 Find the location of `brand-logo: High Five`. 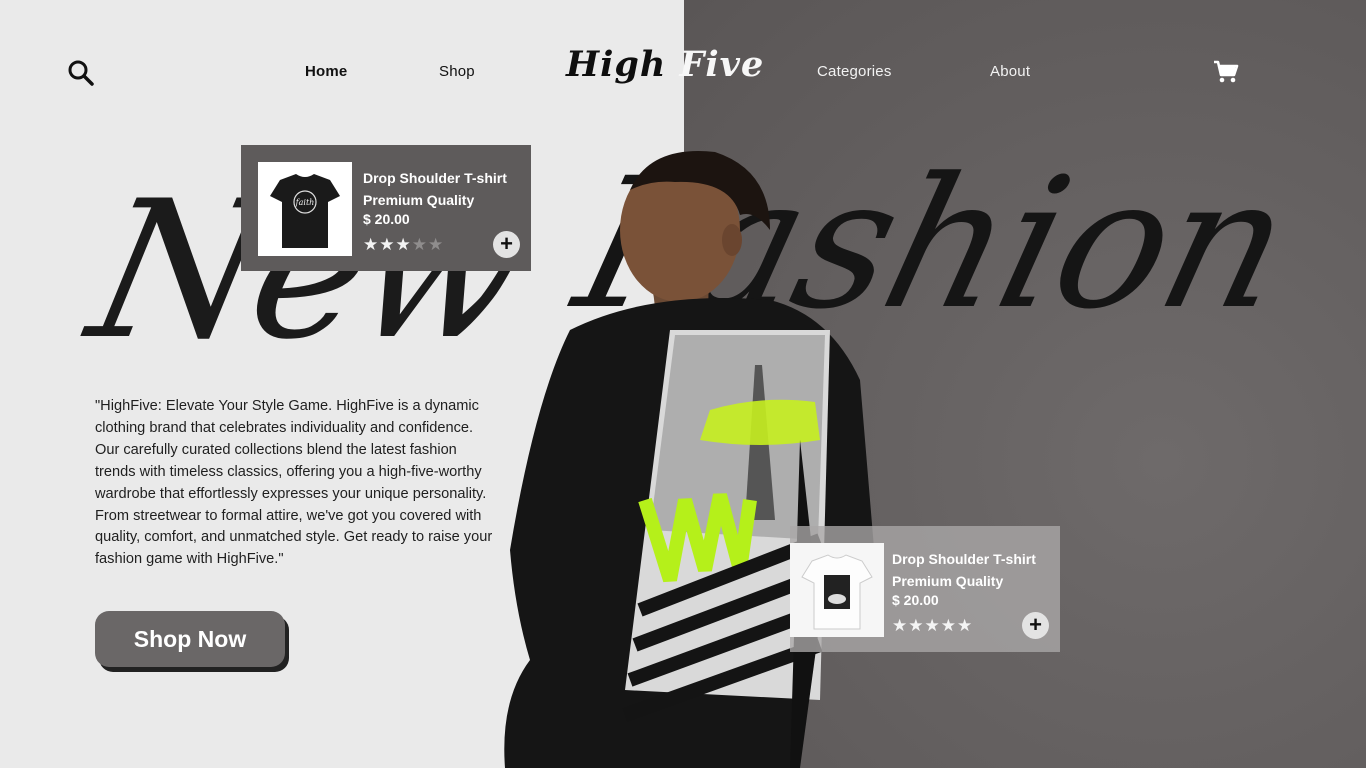

brand-logo: High Five is located at coordinates (665, 64).